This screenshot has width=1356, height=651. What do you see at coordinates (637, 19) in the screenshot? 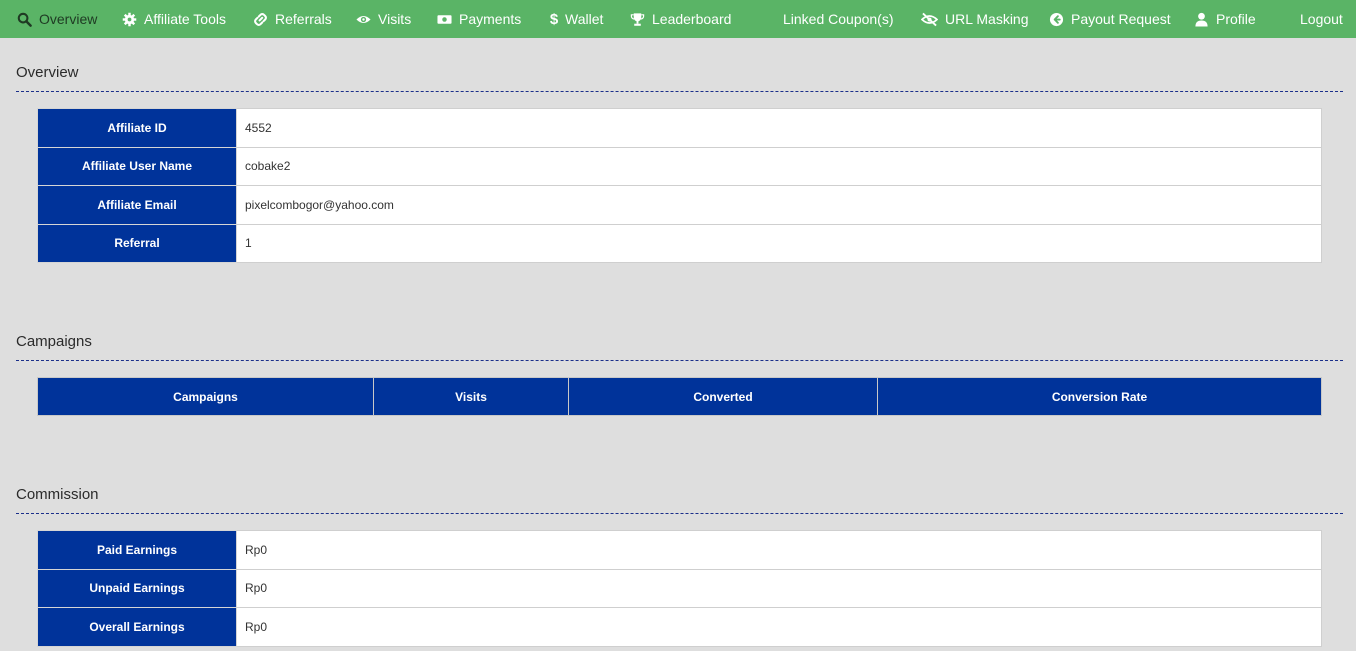
I see `trophy-icon` at bounding box center [637, 19].